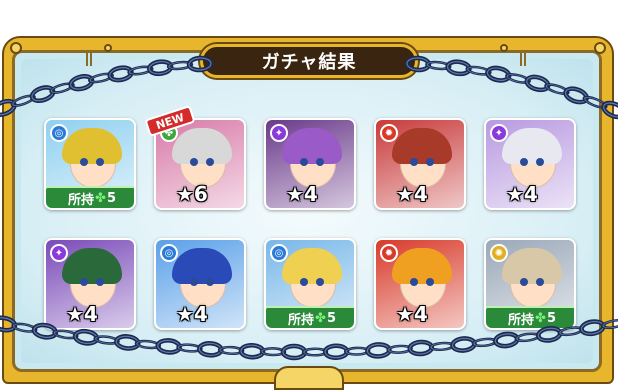 This screenshot has width=618, height=390. I want to click on element-orb-icon: ✺, so click(499, 253).